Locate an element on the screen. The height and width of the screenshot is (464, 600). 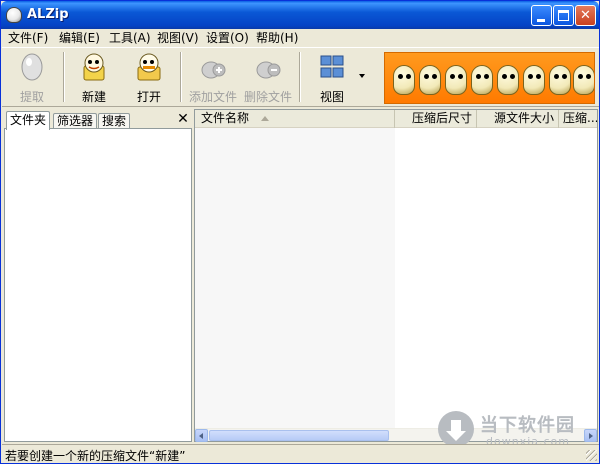
view-button: 视图 is located at coordinates (332, 77).